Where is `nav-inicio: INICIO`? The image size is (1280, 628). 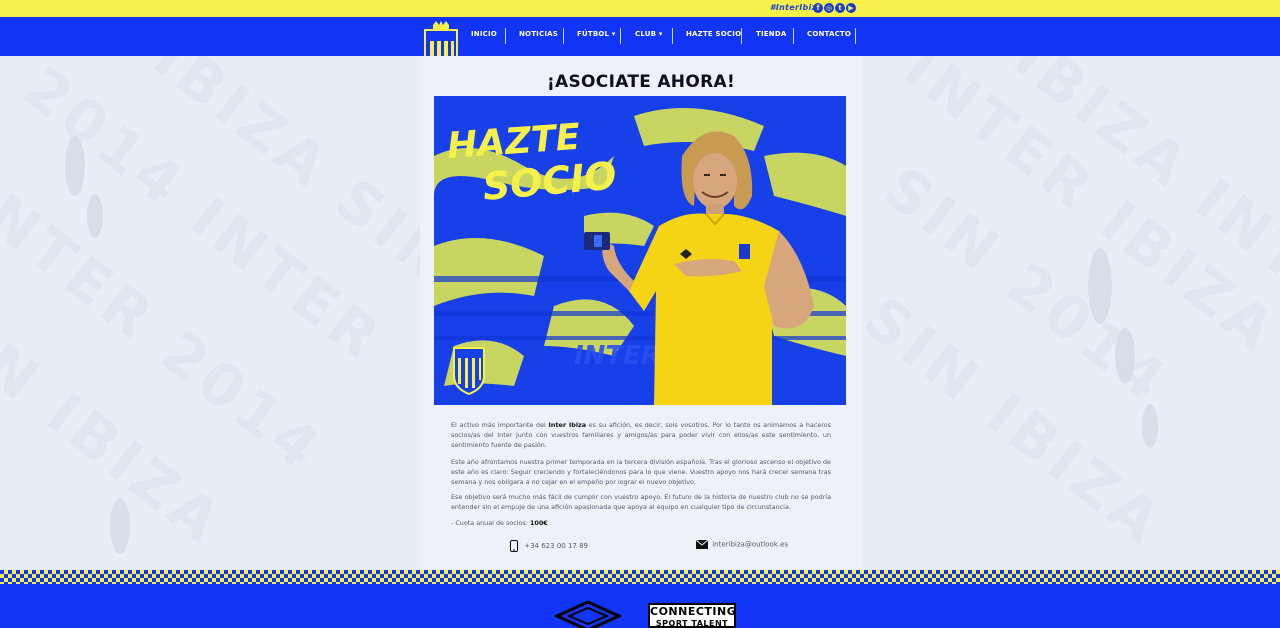
nav-inicio: INICIO is located at coordinates (484, 37).